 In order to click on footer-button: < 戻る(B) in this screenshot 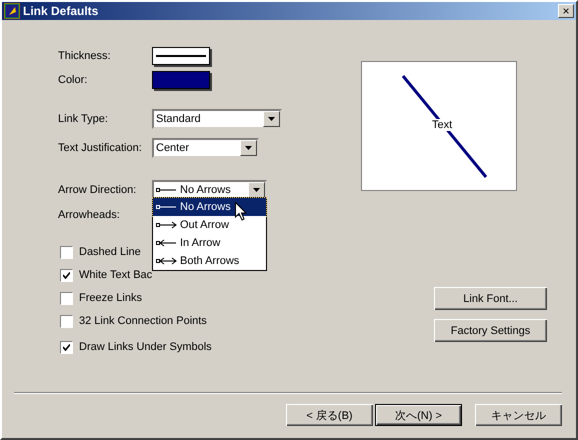, I will do `click(329, 415)`.